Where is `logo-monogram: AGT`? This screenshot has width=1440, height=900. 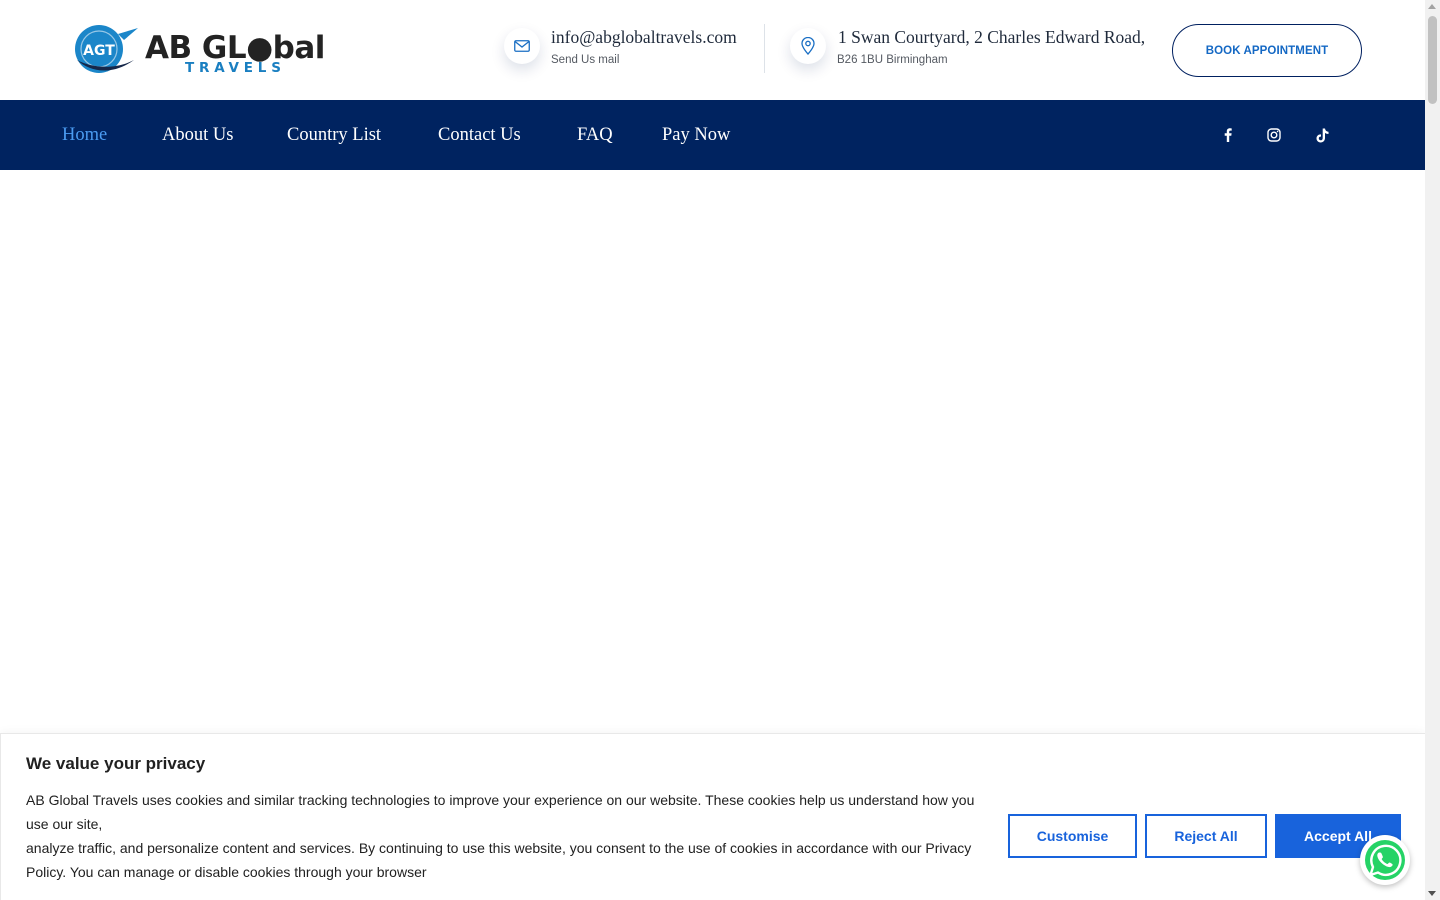 logo-monogram: AGT is located at coordinates (99, 51).